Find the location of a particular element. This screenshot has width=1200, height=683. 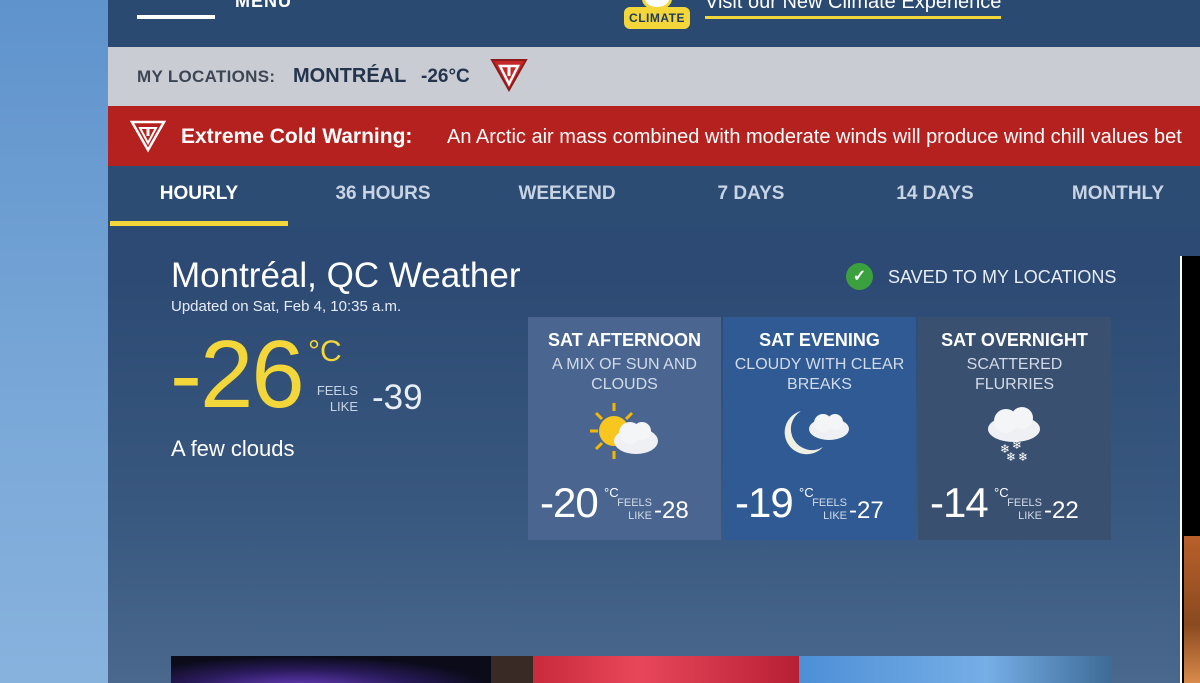

updated-timestamp: Updated on Sat, Feb 4, 10:35 a.m. is located at coordinates (286, 306).